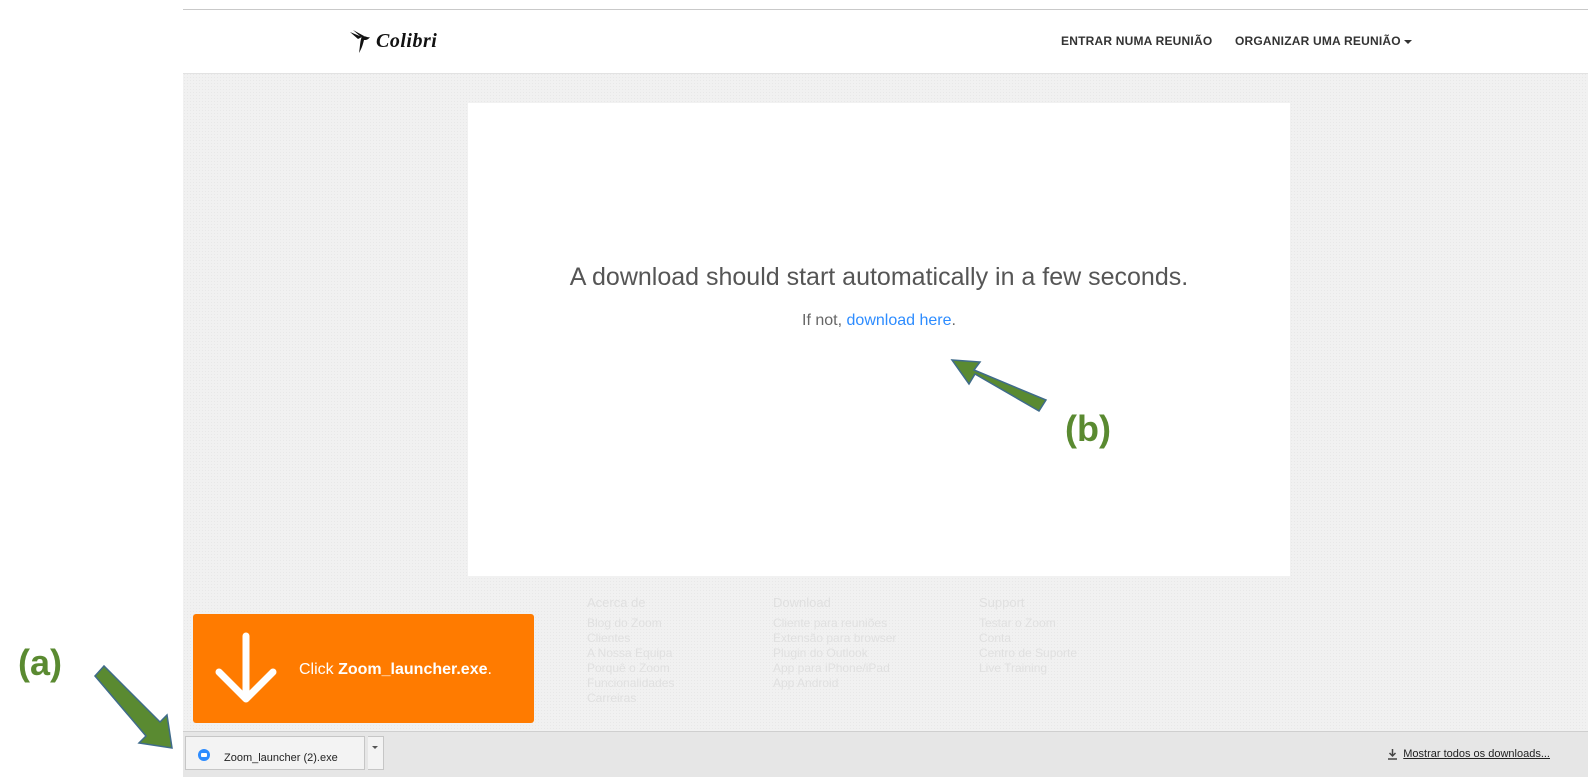 This screenshot has height=777, width=1588. Describe the element at coordinates (630, 638) in the screenshot. I see `footer-link: Clientes` at that location.